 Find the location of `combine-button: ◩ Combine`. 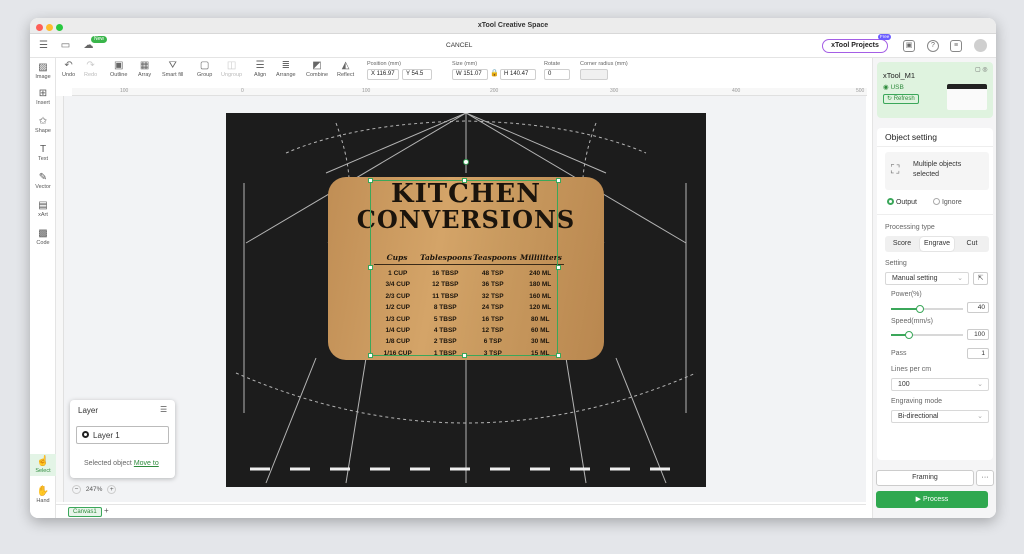

combine-button: ◩ Combine is located at coordinates (317, 69).